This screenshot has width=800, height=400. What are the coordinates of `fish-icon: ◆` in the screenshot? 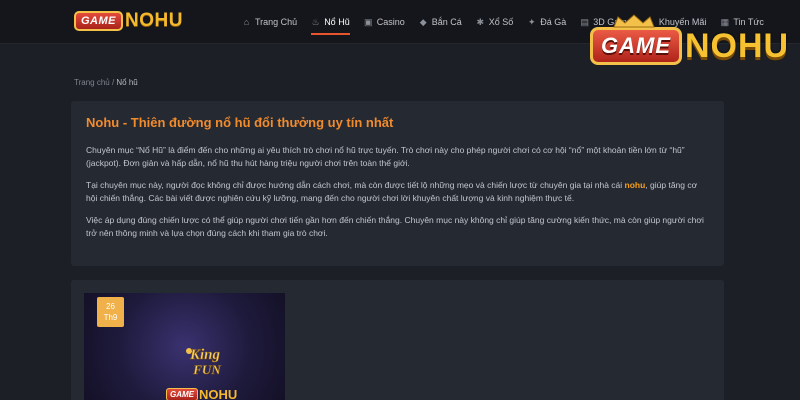 It's located at (423, 21).